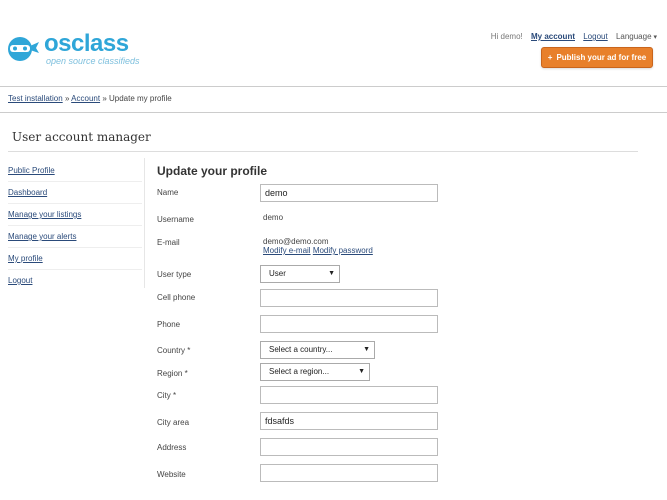  Describe the element at coordinates (175, 219) in the screenshot. I see `username-label: Username` at that location.